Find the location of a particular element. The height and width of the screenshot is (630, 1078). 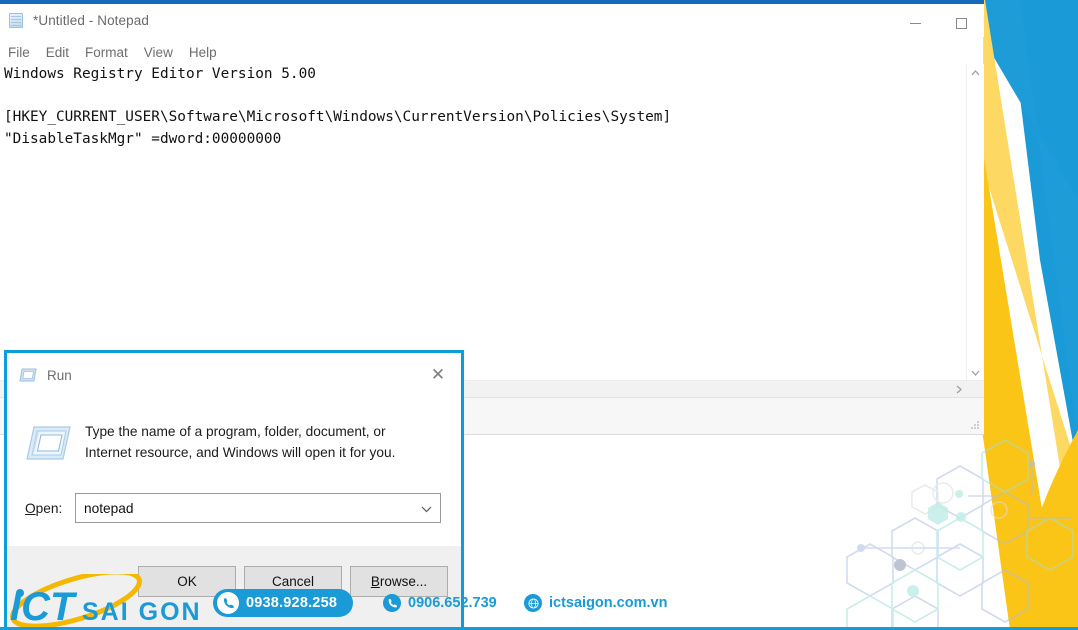

scrollbar-corner is located at coordinates (975, 389).